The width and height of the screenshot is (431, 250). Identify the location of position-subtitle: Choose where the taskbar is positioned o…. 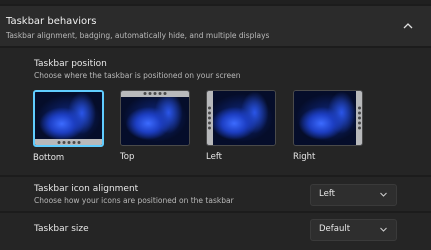
(137, 75).